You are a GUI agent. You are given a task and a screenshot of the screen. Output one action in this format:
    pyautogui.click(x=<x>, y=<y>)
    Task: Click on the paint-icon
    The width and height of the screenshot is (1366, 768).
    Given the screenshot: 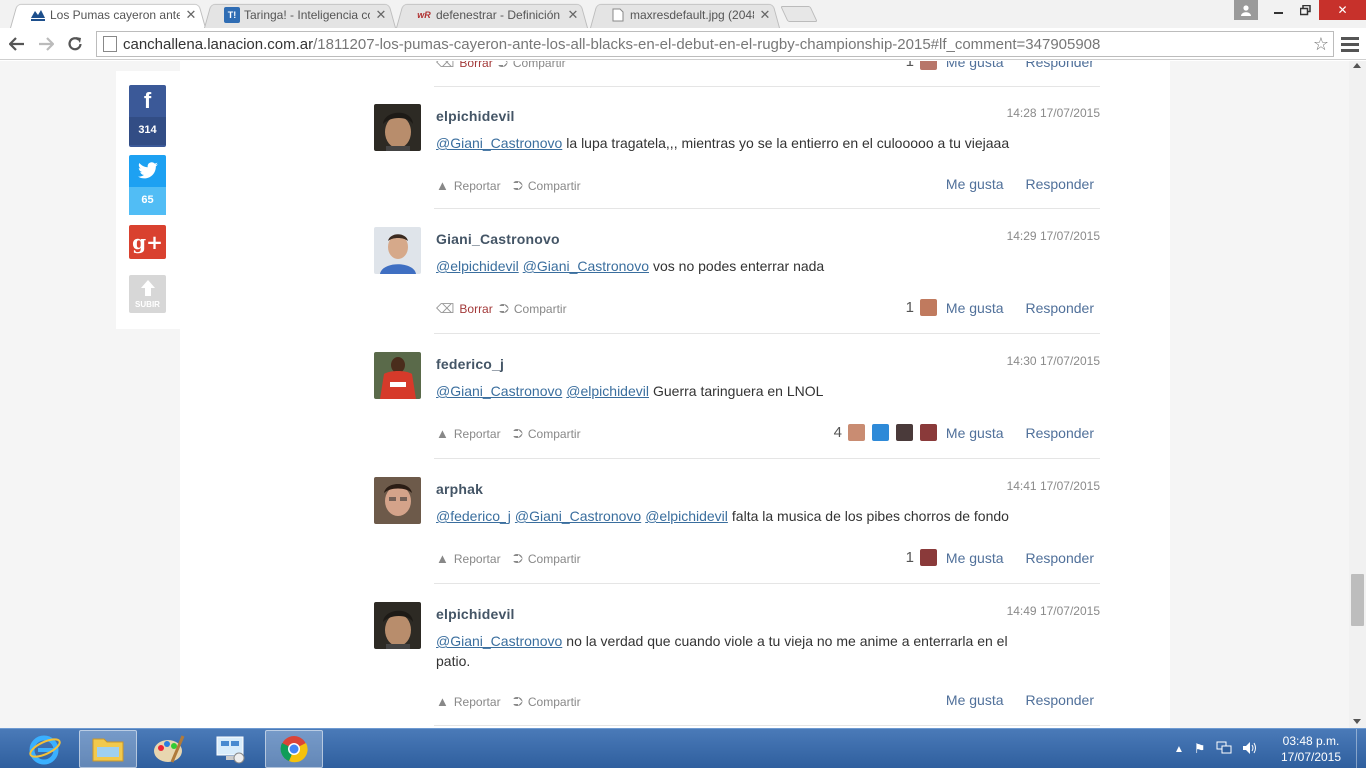 What is the action you would take?
    pyautogui.click(x=169, y=749)
    